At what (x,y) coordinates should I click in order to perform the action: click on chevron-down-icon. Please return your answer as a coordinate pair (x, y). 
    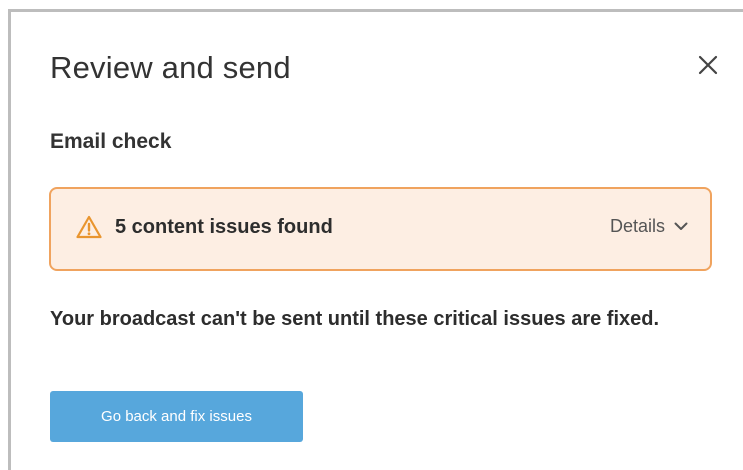
    Looking at the image, I should click on (681, 226).